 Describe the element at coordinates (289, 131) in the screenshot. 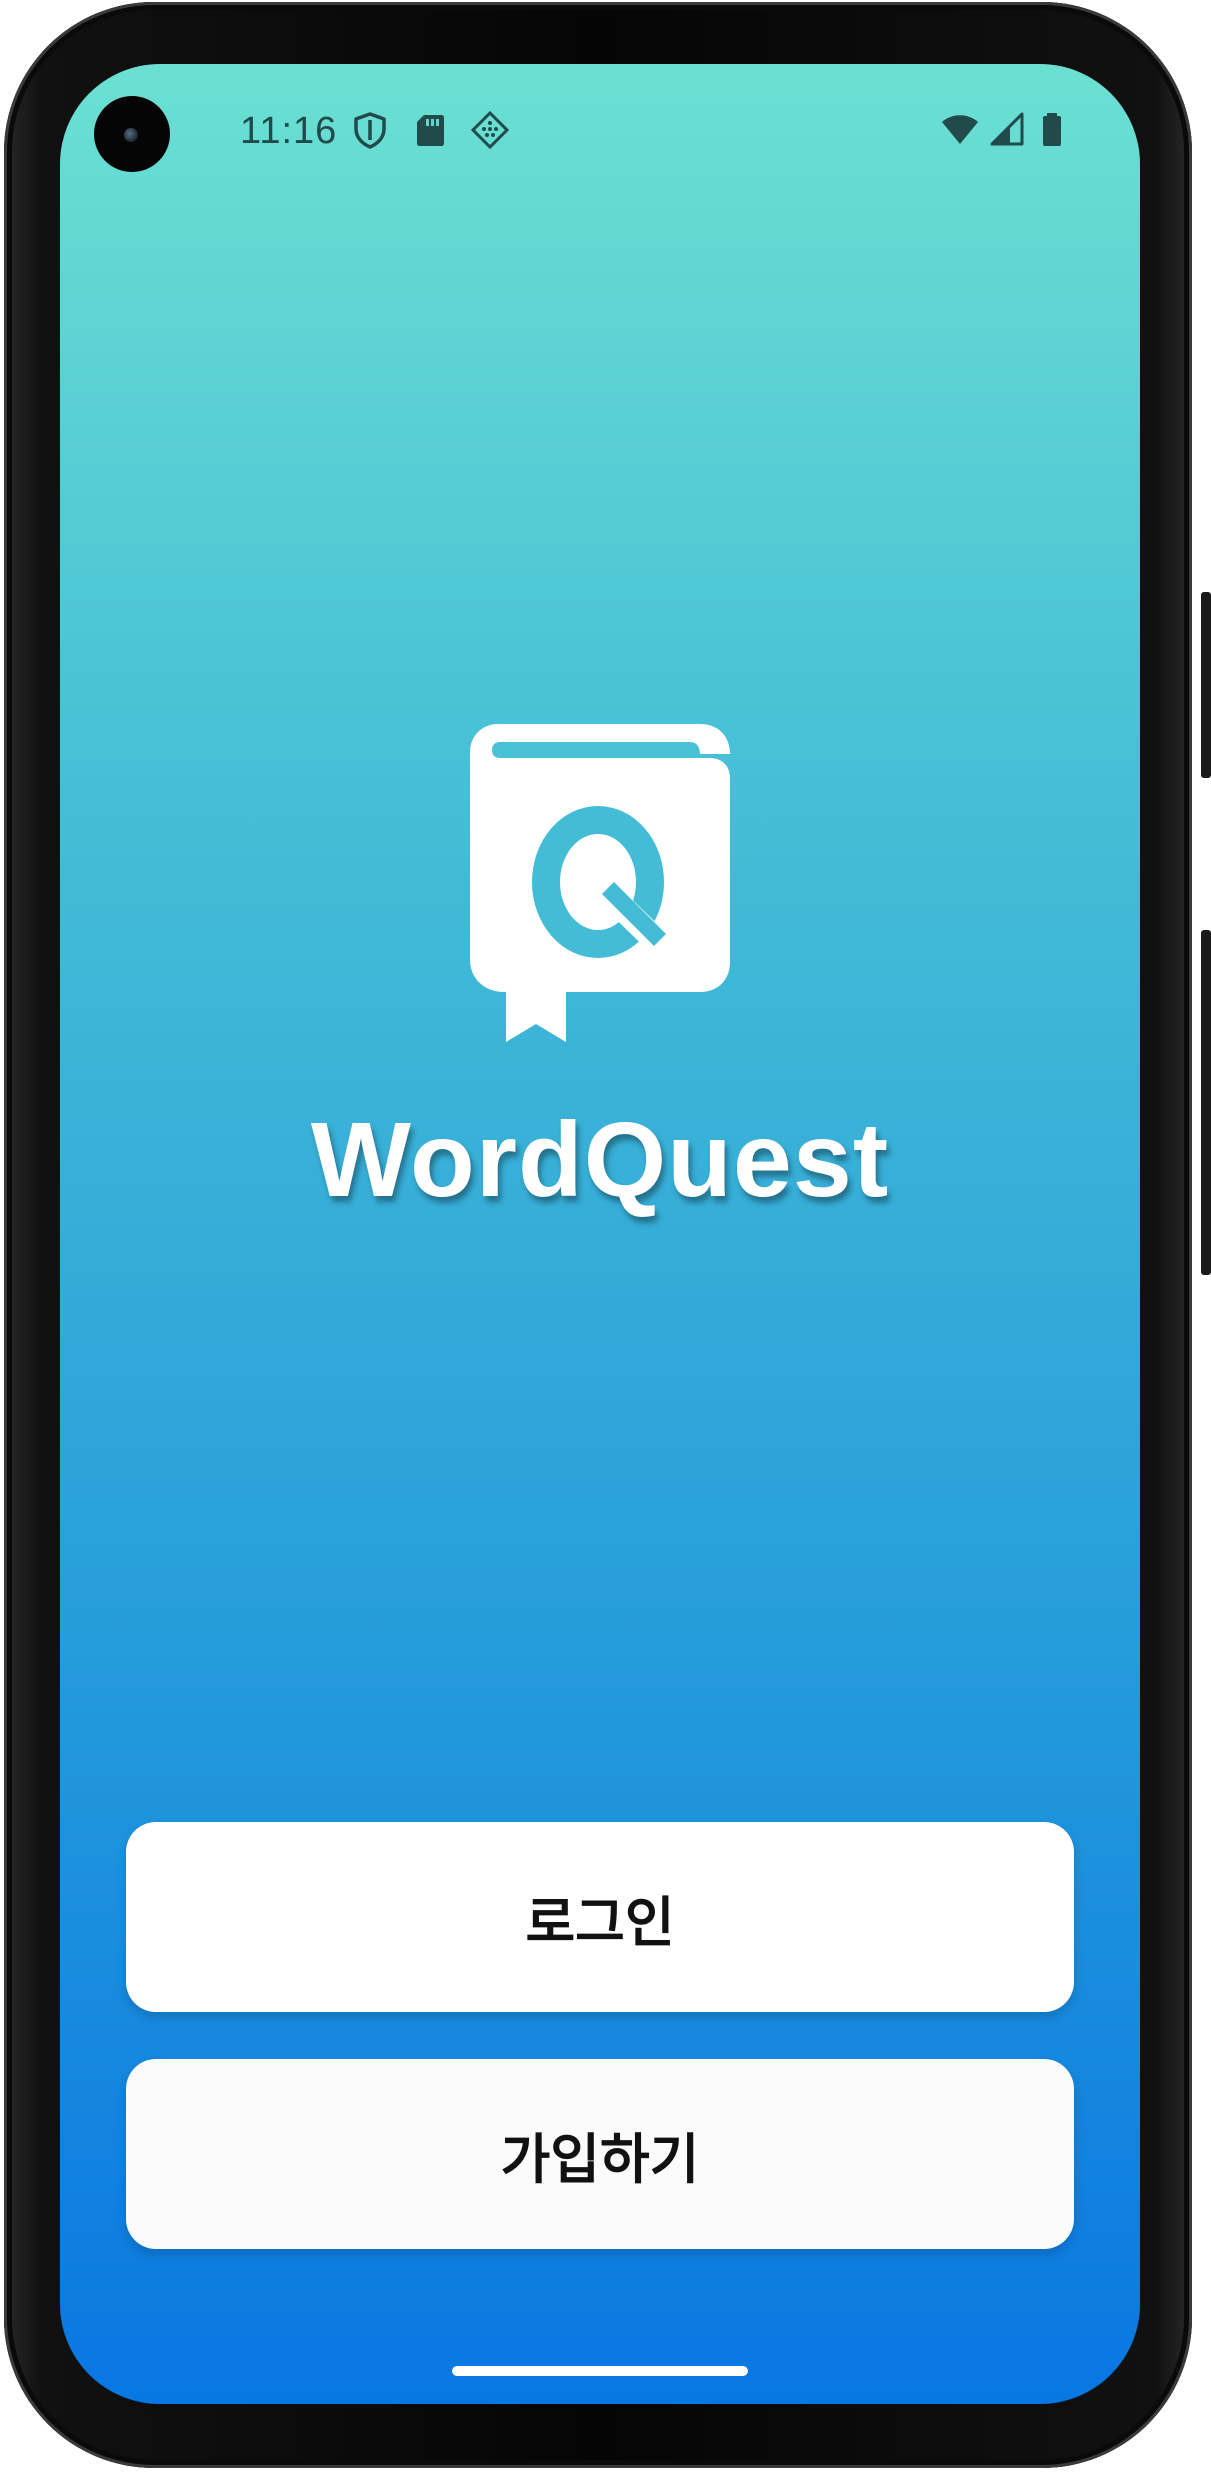

I see `status-time: 11:16` at that location.